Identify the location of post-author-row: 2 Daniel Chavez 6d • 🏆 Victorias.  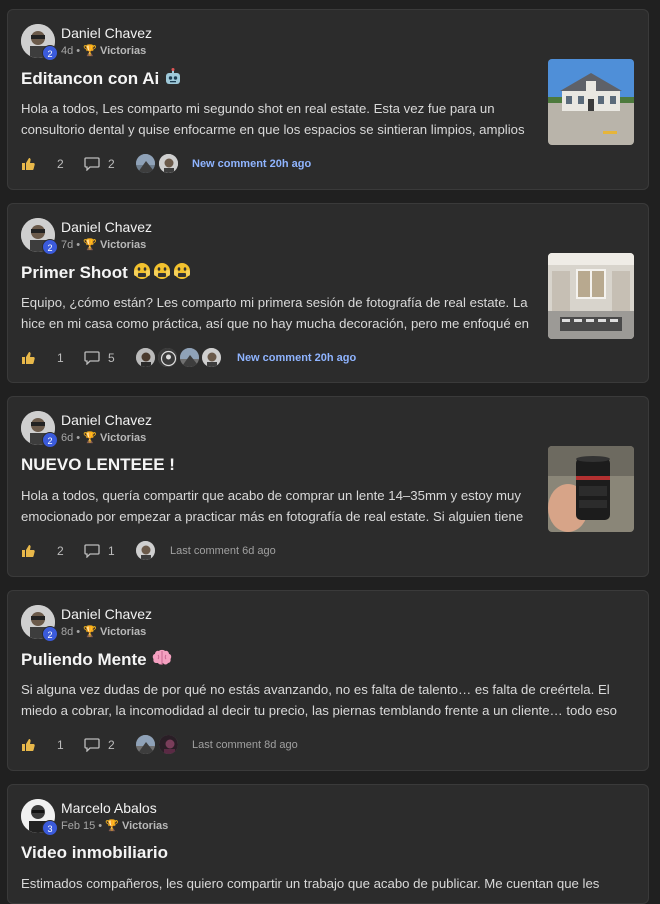
(221, 429).